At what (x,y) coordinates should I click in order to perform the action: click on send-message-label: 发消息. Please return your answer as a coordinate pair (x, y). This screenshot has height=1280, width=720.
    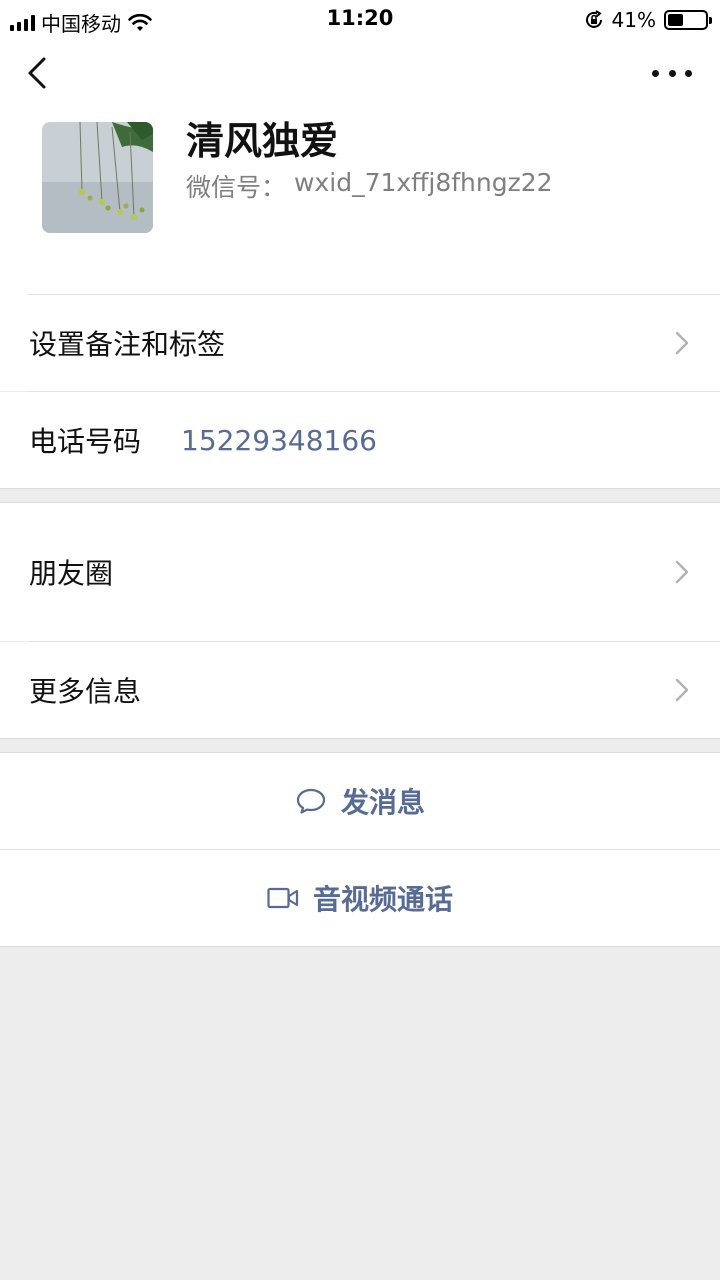
    Looking at the image, I should click on (382, 802).